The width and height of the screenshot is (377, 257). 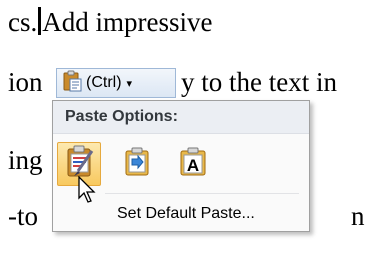 I want to click on document-text: n, so click(x=358, y=216).